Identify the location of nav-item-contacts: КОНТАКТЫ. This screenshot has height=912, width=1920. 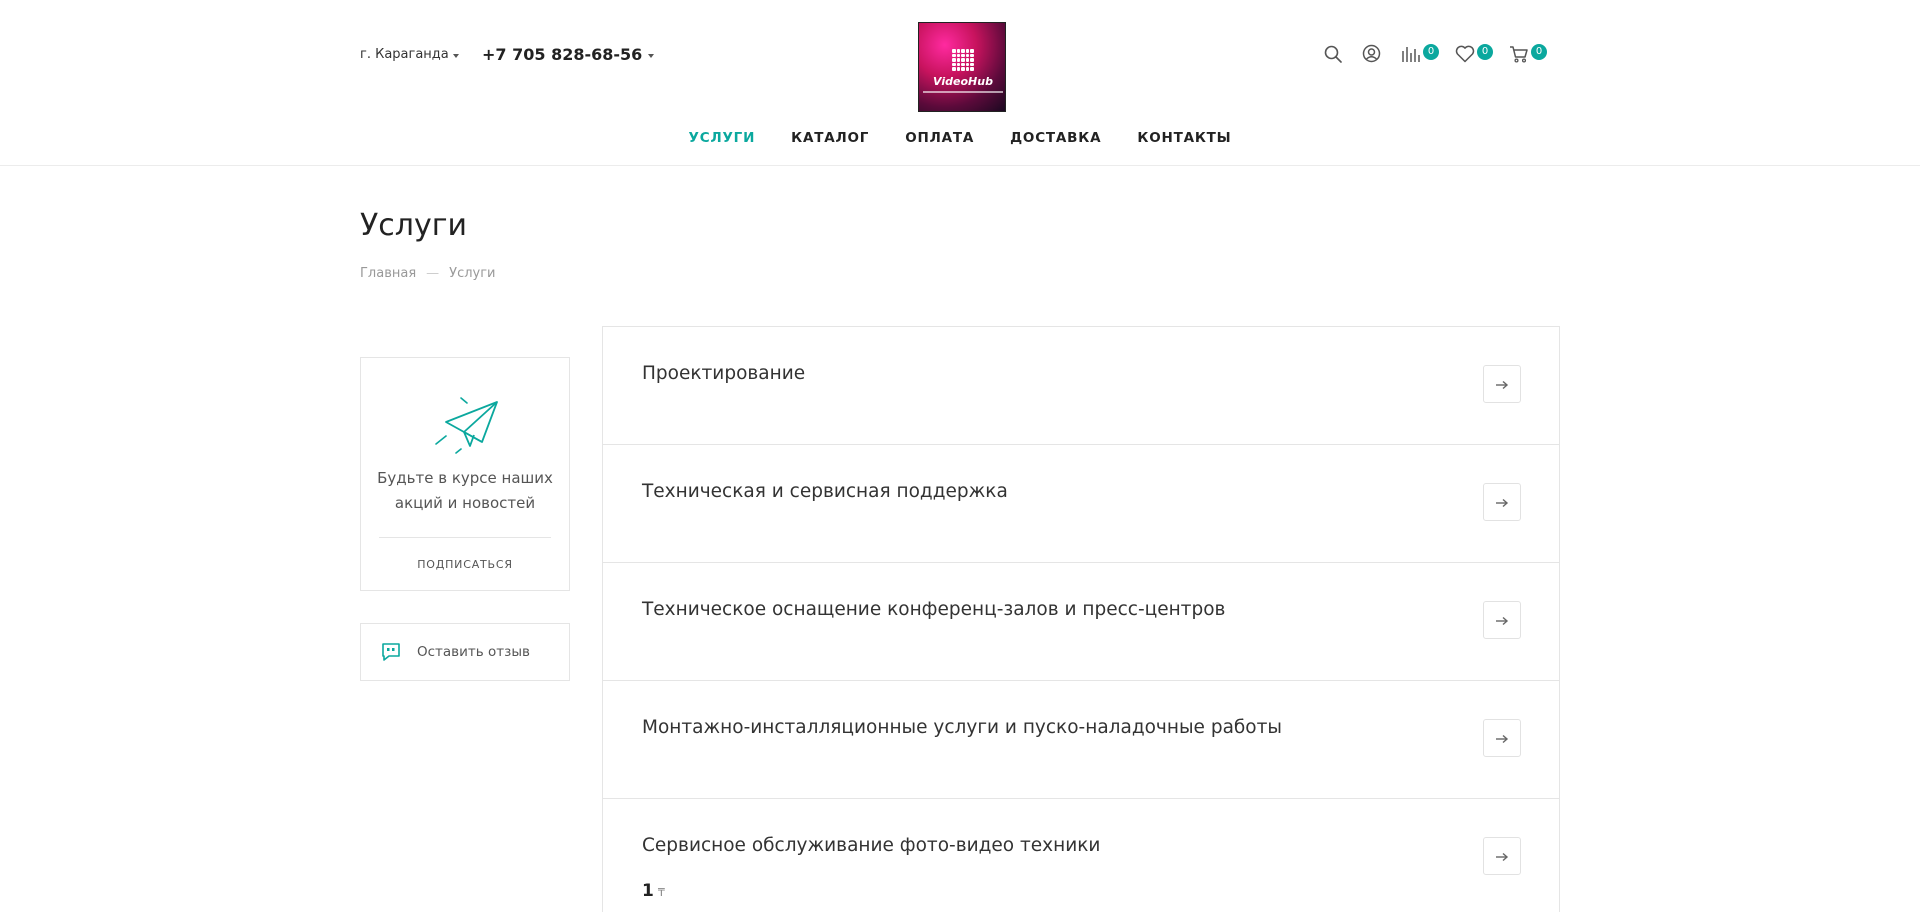
(1184, 138).